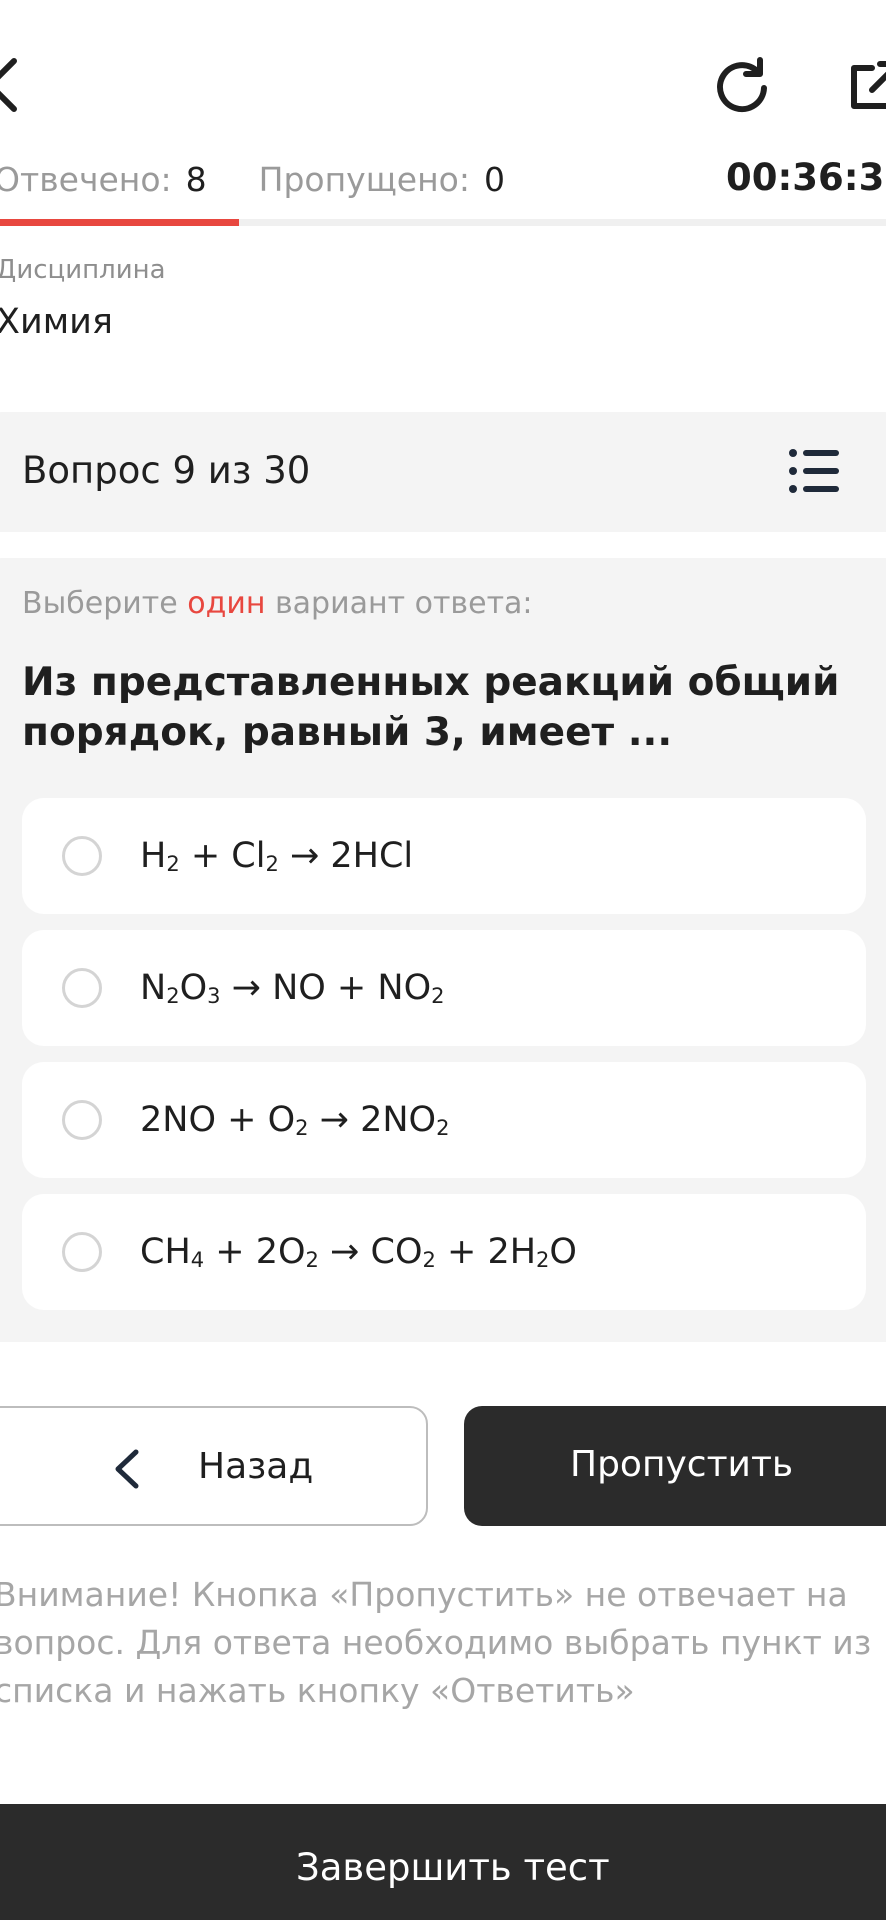 The image size is (886, 1920). What do you see at coordinates (358, 1252) in the screenshot?
I see `option-text: CH4 + 2O2 → CO2 + 2H2O` at bounding box center [358, 1252].